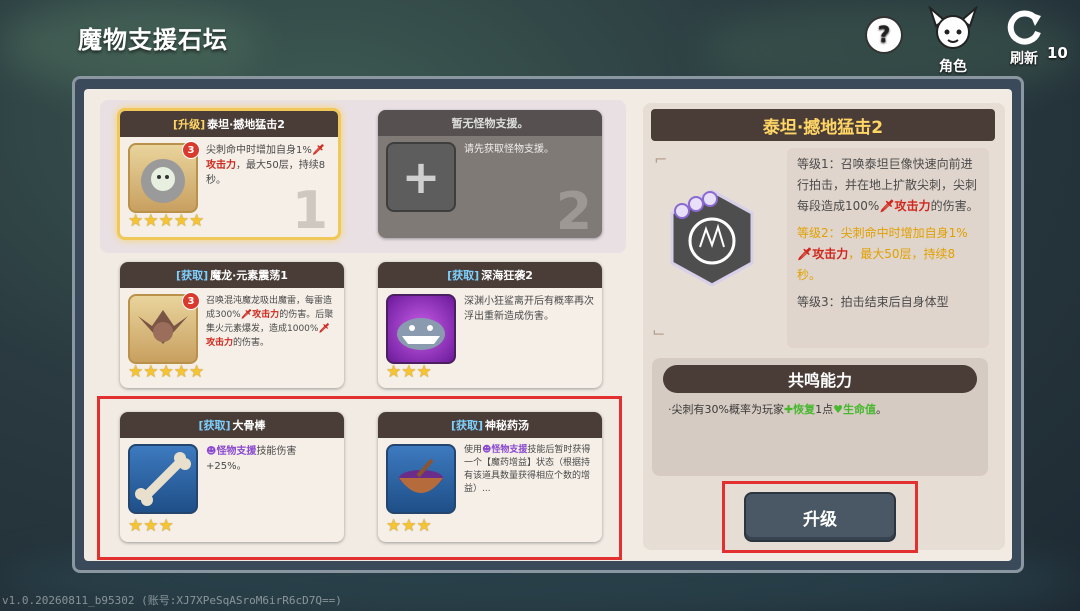 This screenshot has width=1080, height=611. What do you see at coordinates (409, 372) in the screenshot?
I see `star-rating: ★★★` at bounding box center [409, 372].